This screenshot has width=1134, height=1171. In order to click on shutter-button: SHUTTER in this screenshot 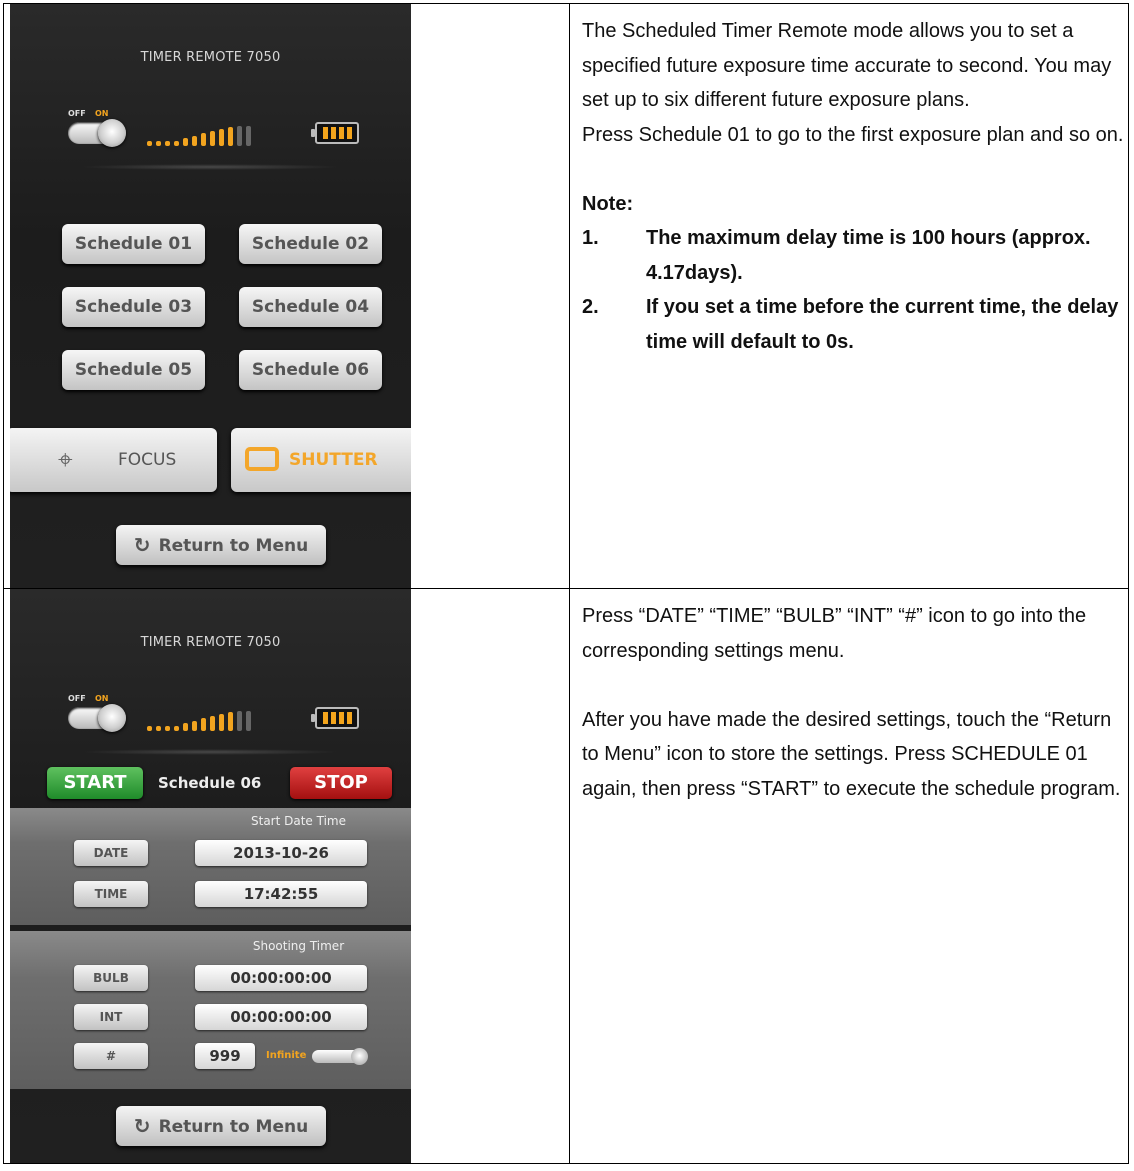, I will do `click(321, 460)`.